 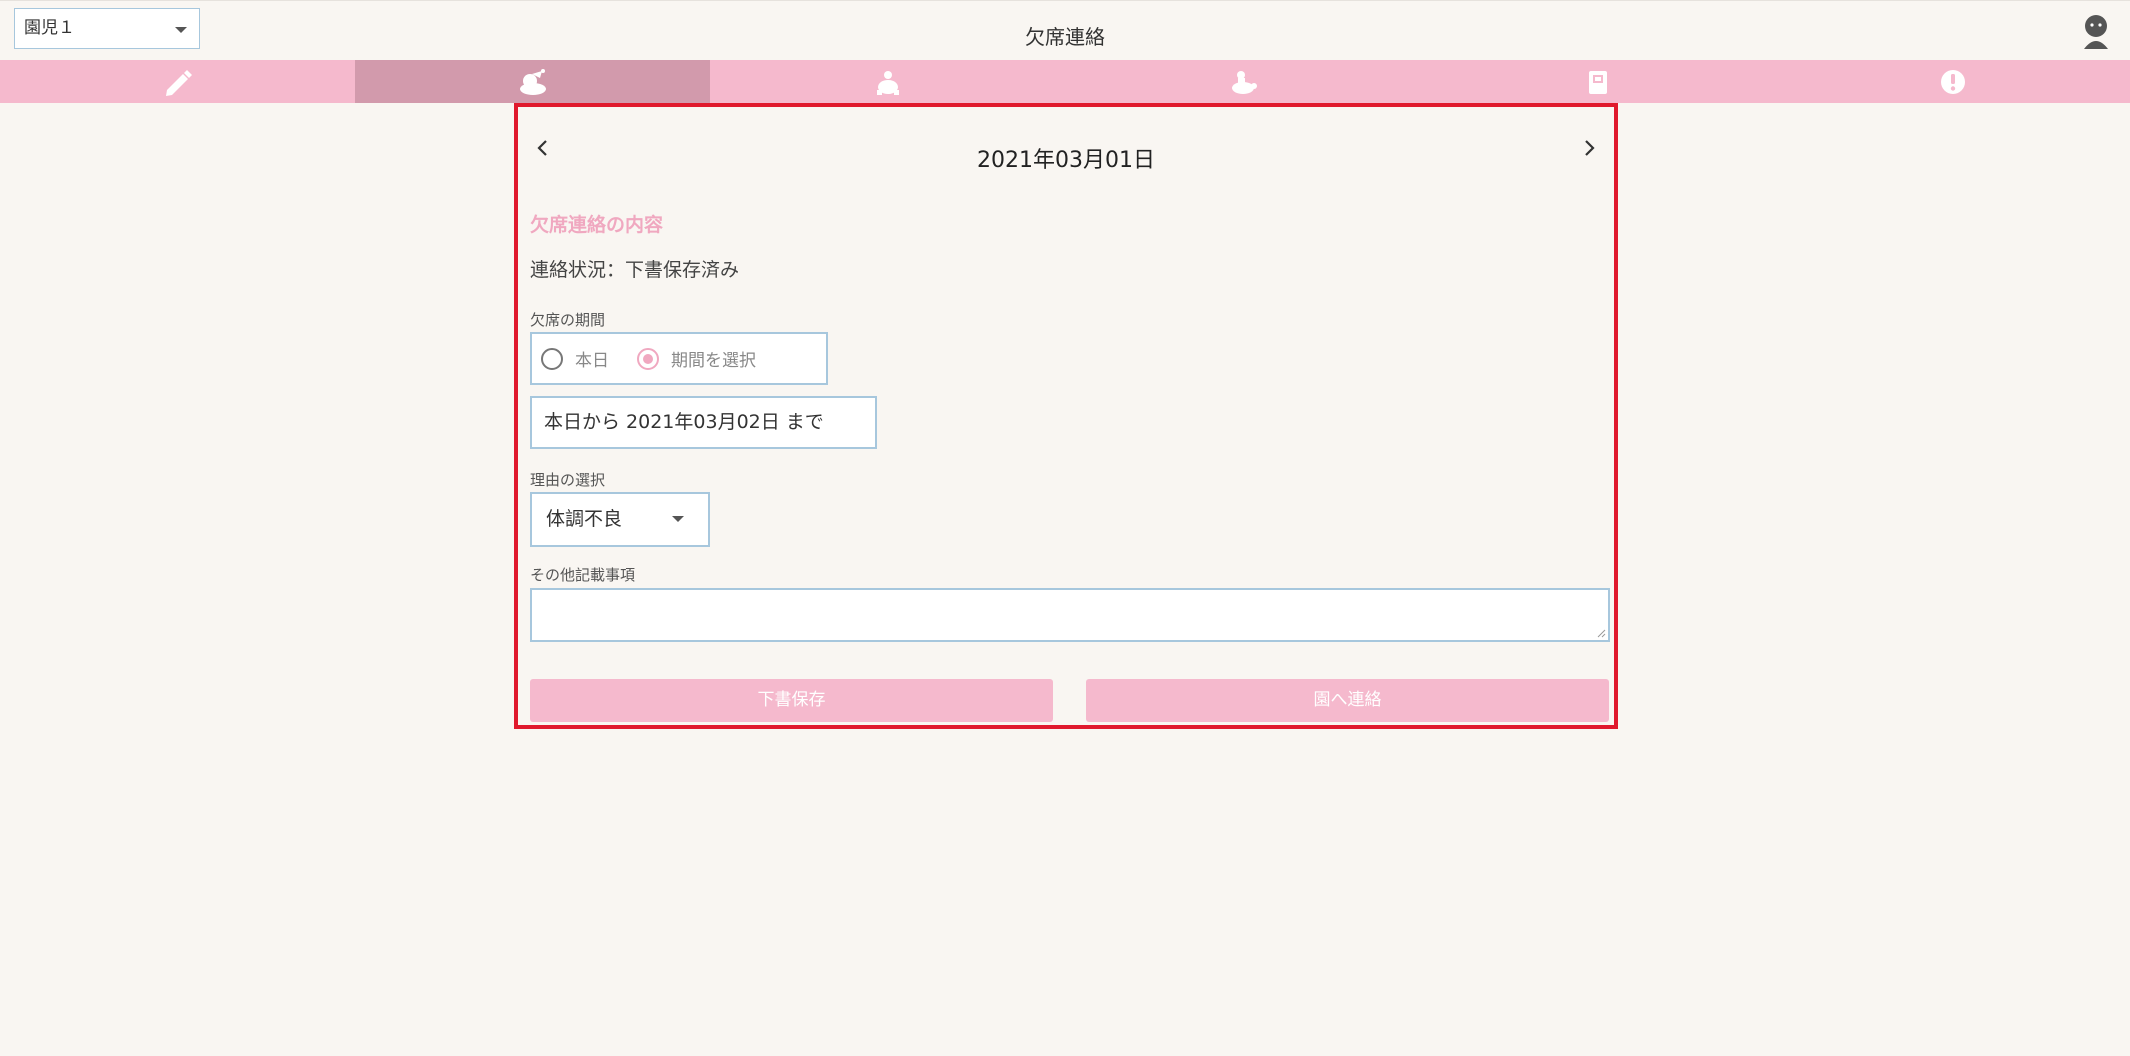 I want to click on reason-label: 理由の選択, so click(x=568, y=480).